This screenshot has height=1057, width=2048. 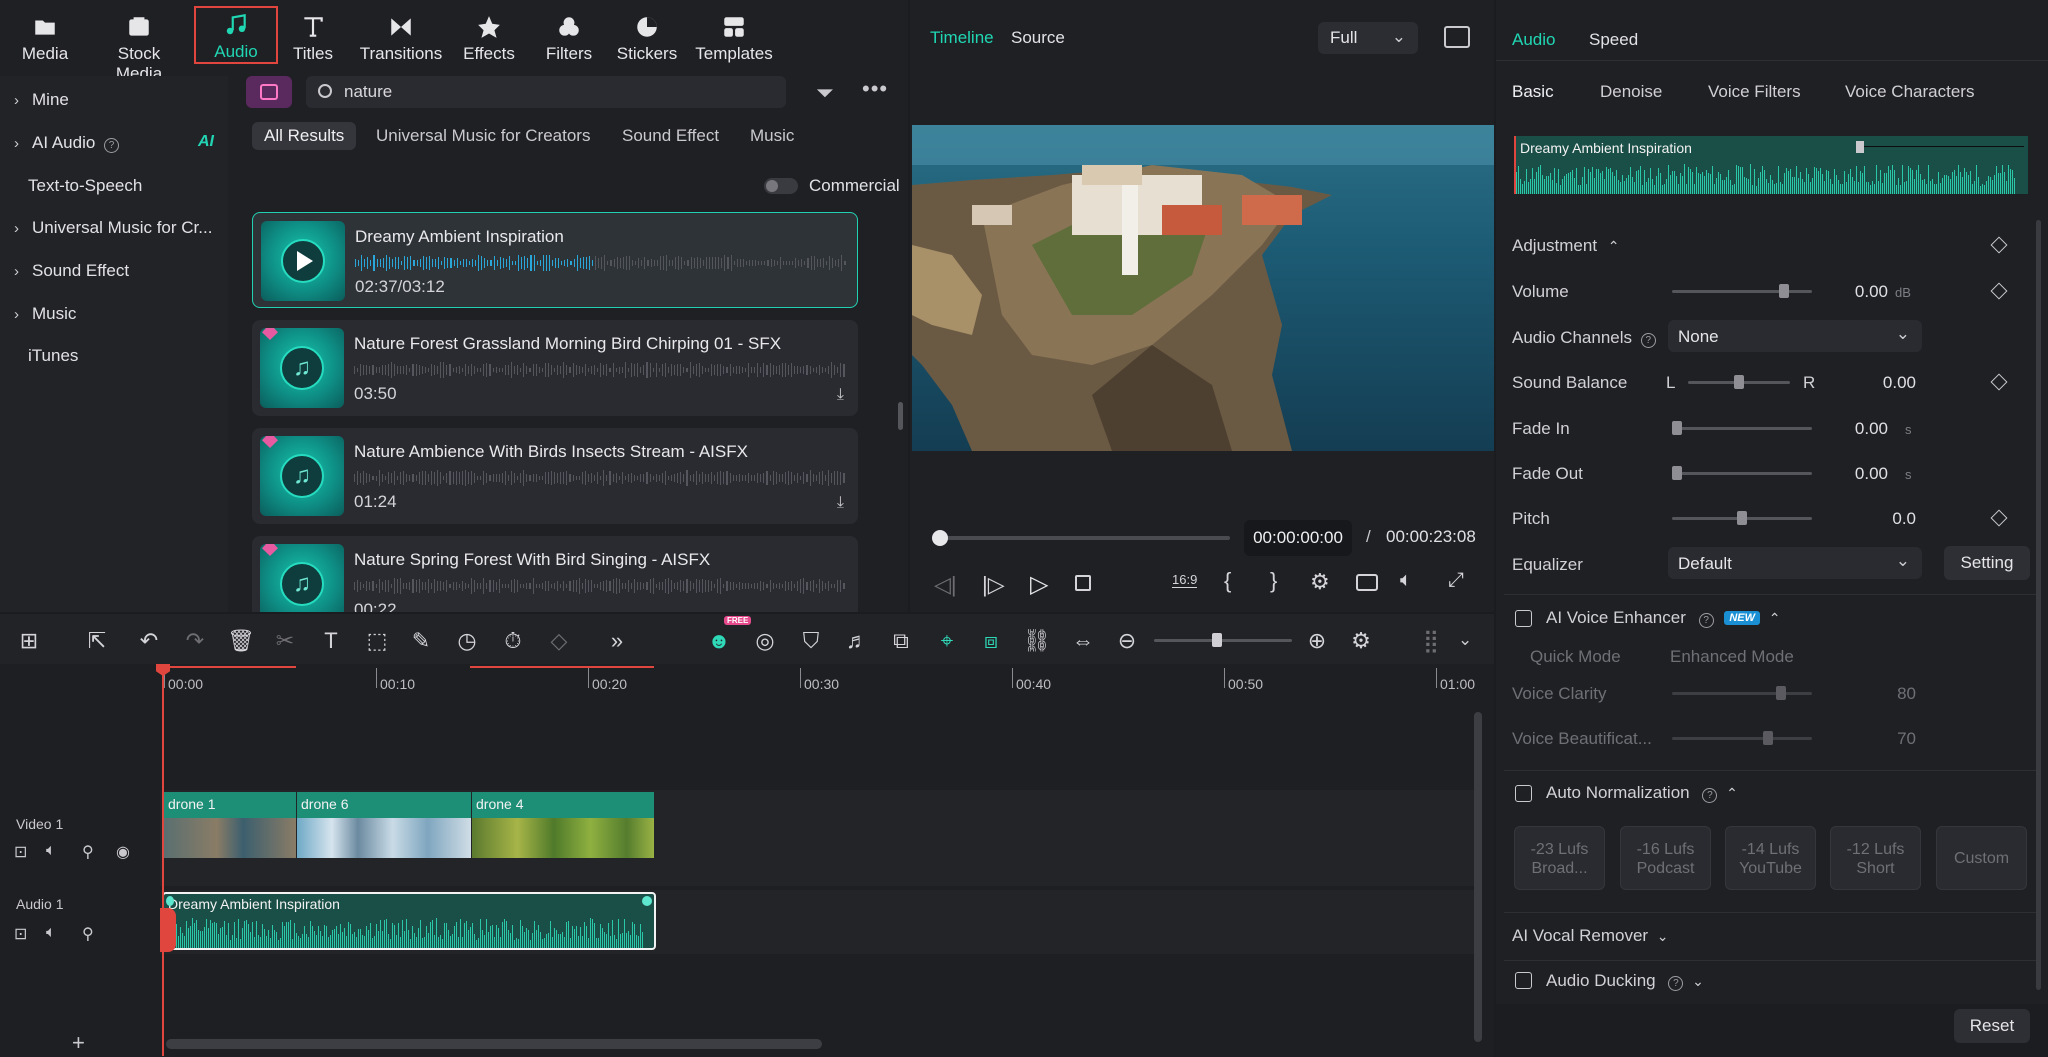 I want to click on redo-icon: ↷, so click(x=195, y=641).